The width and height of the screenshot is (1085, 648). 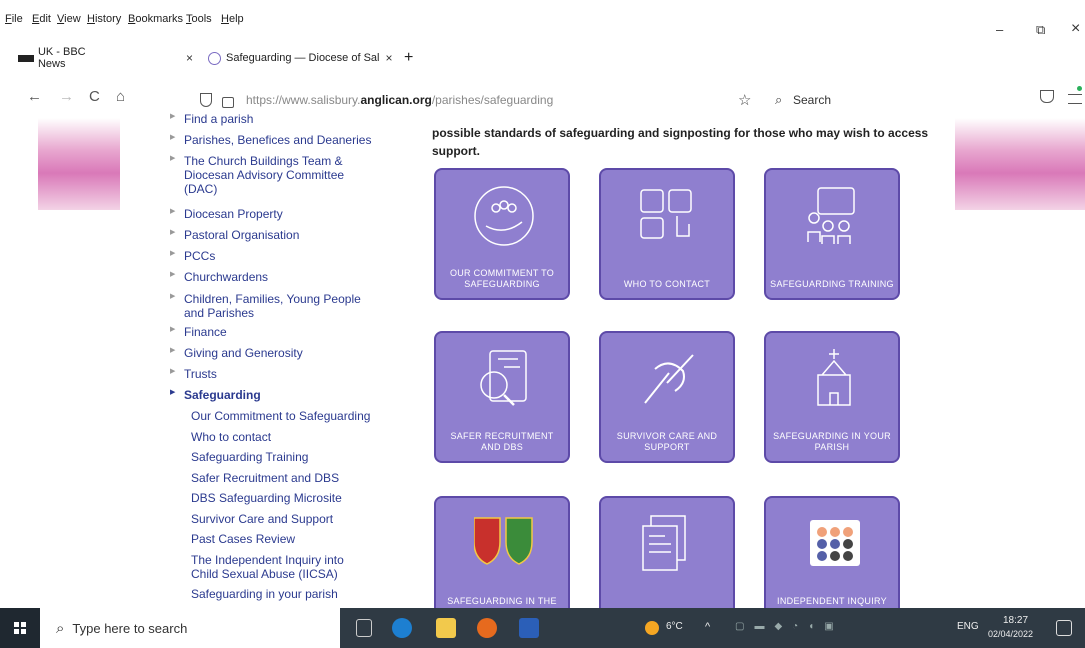 I want to click on sidebar-item: ▶ Giving and Generosity, so click(x=273, y=353).